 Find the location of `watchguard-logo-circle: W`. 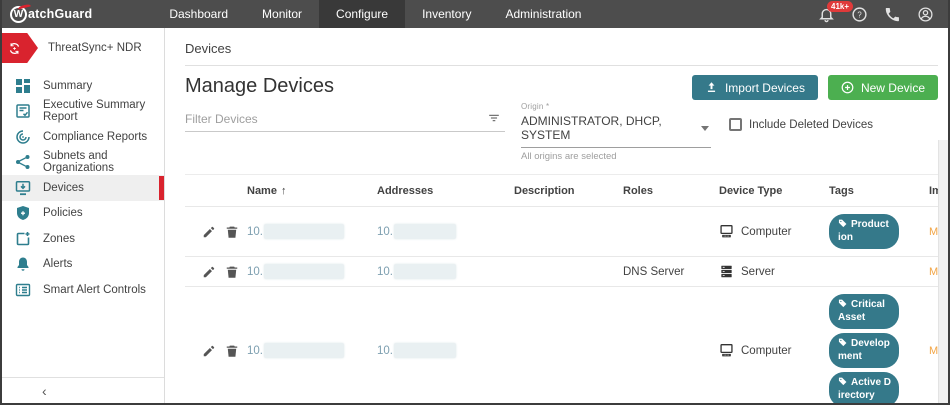

watchguard-logo-circle: W is located at coordinates (21, 13).